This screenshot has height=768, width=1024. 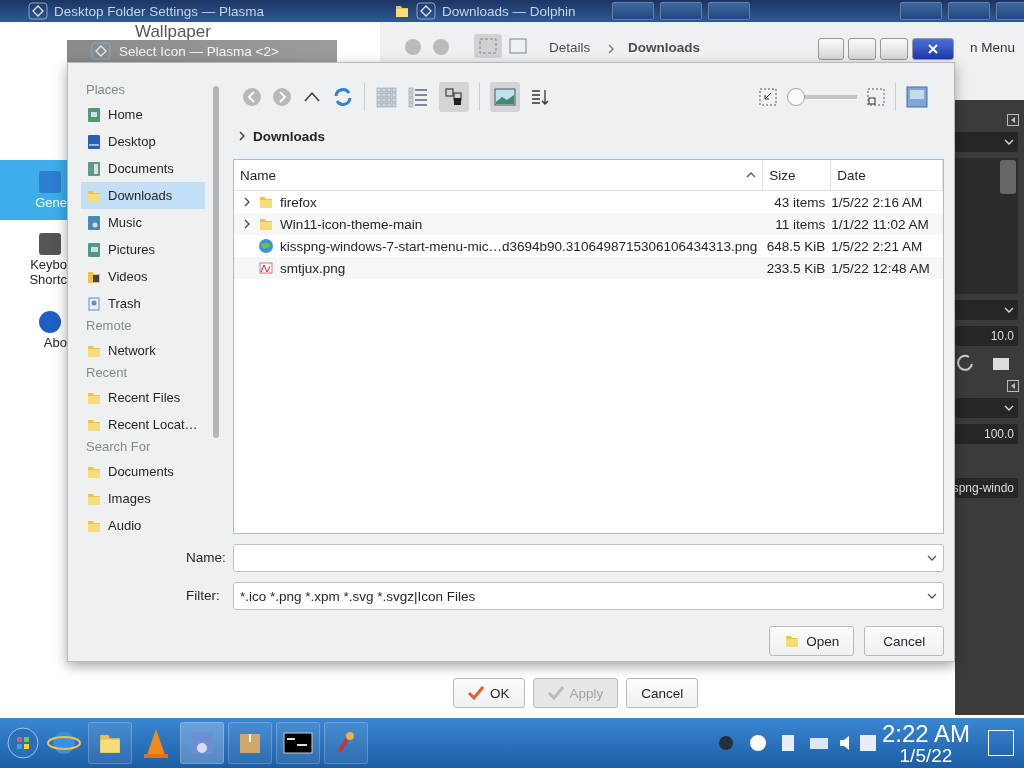 I want to click on terminal-icon, so click(x=298, y=743).